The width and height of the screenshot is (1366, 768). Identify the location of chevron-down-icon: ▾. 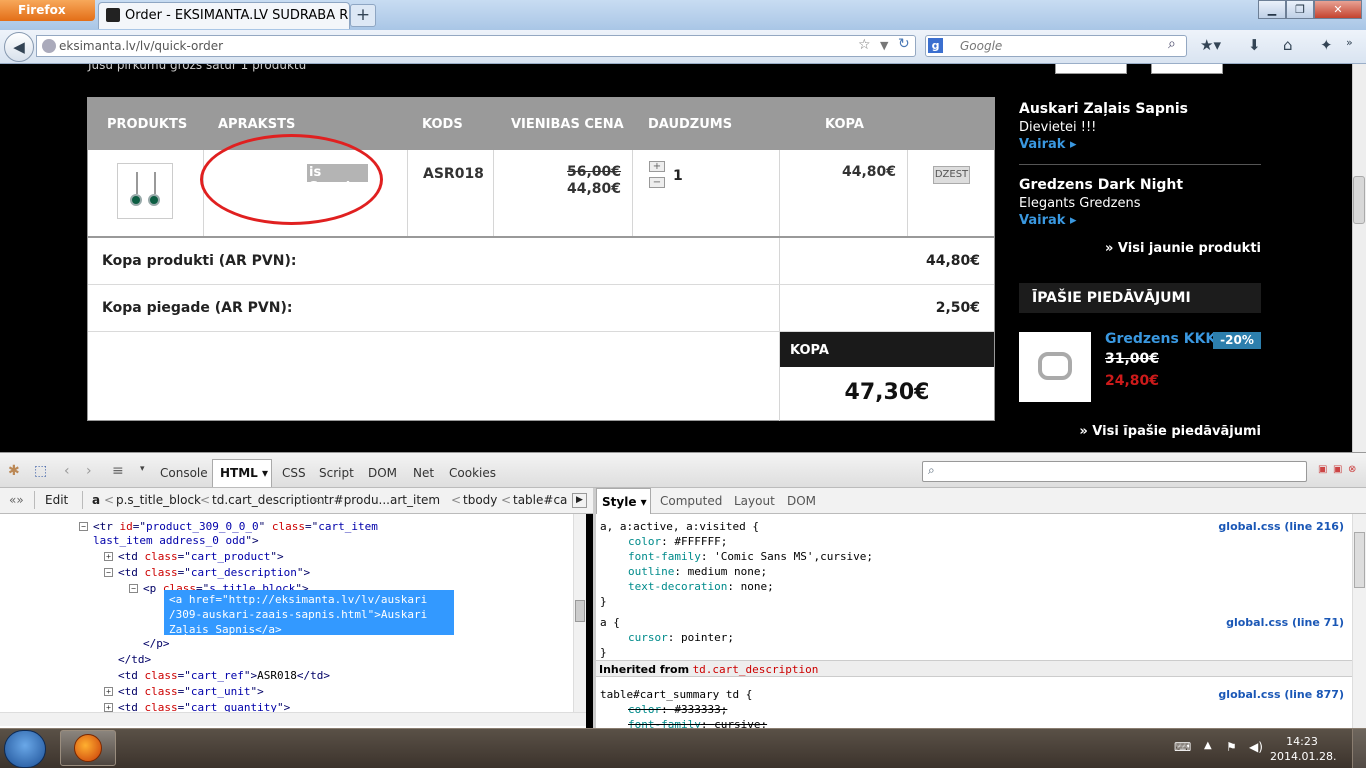
(142, 469).